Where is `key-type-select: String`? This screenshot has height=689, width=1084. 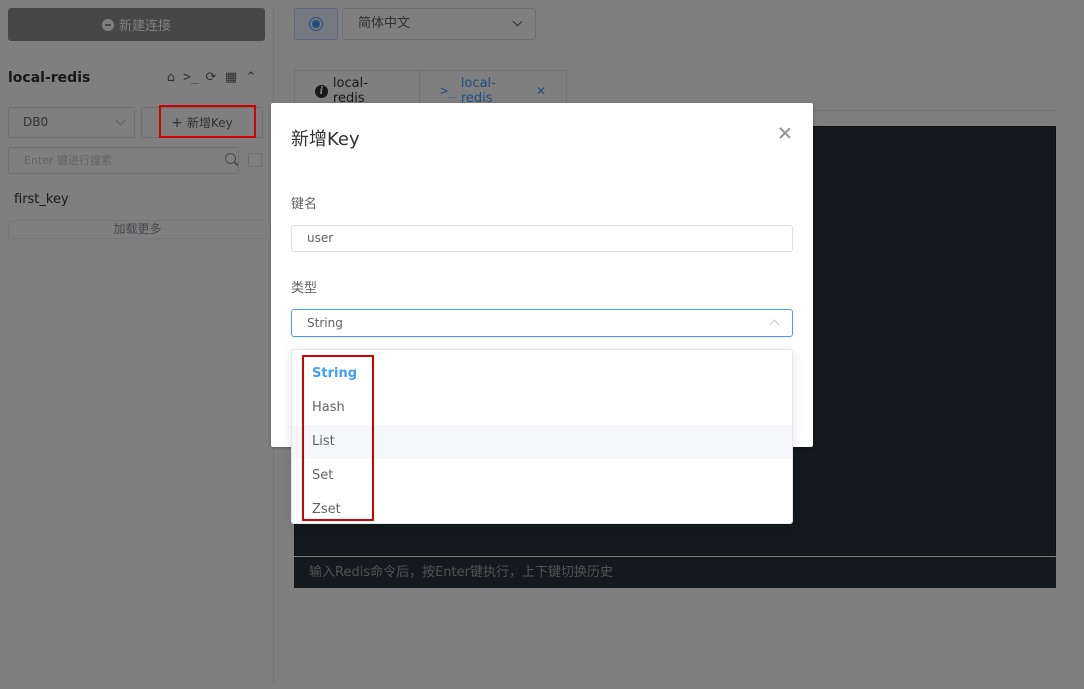
key-type-select: String is located at coordinates (542, 323).